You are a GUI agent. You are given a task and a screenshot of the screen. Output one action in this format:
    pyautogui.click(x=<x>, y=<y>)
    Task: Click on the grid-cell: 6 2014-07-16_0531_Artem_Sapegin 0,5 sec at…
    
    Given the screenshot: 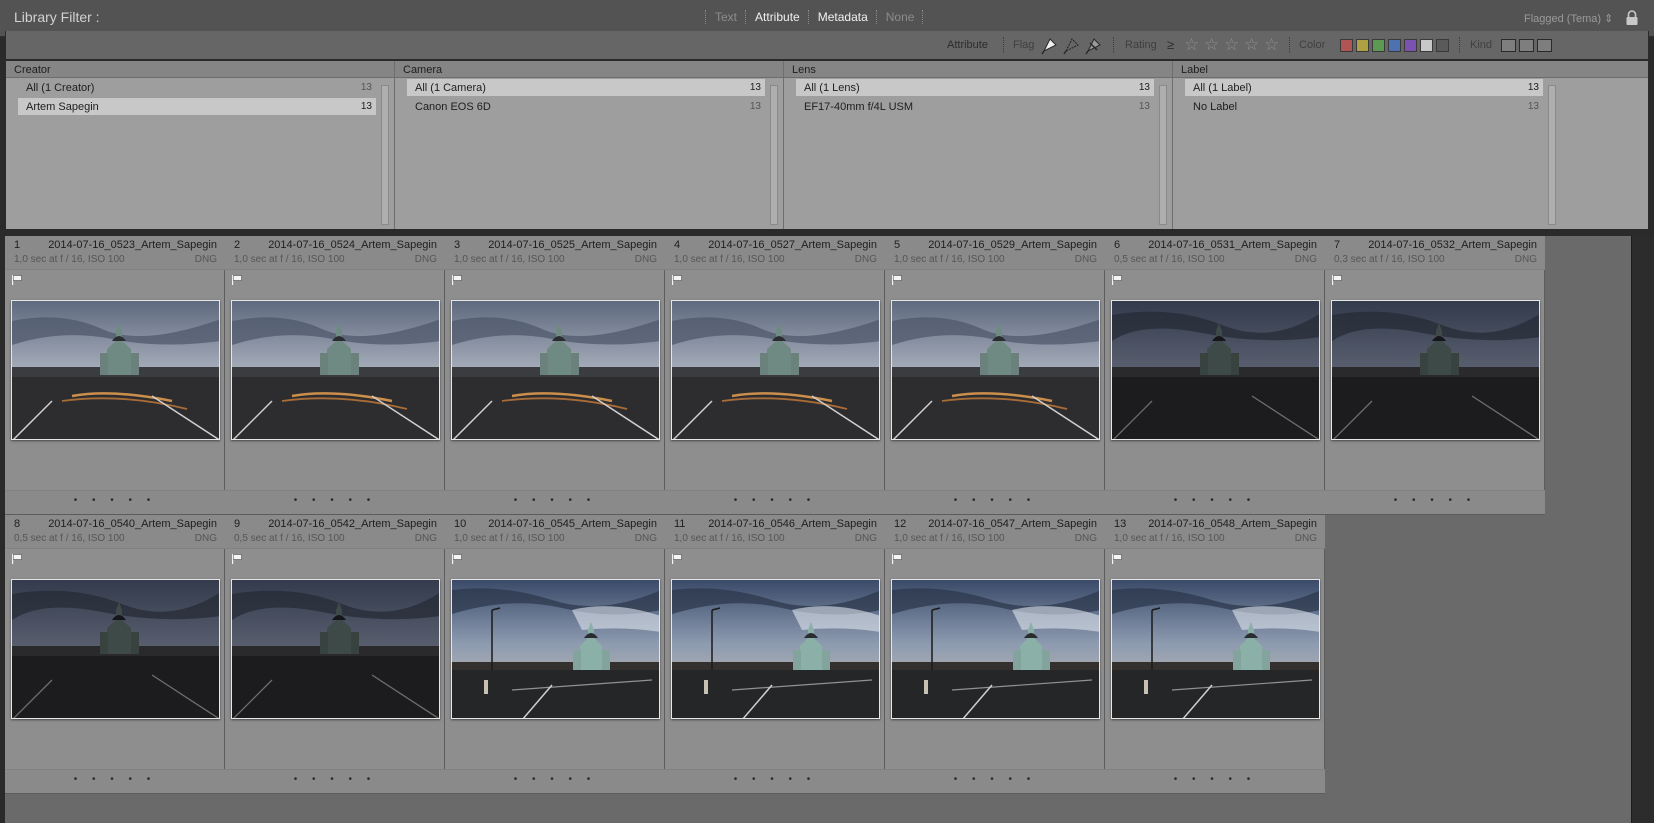 What is the action you would take?
    pyautogui.click(x=1215, y=375)
    